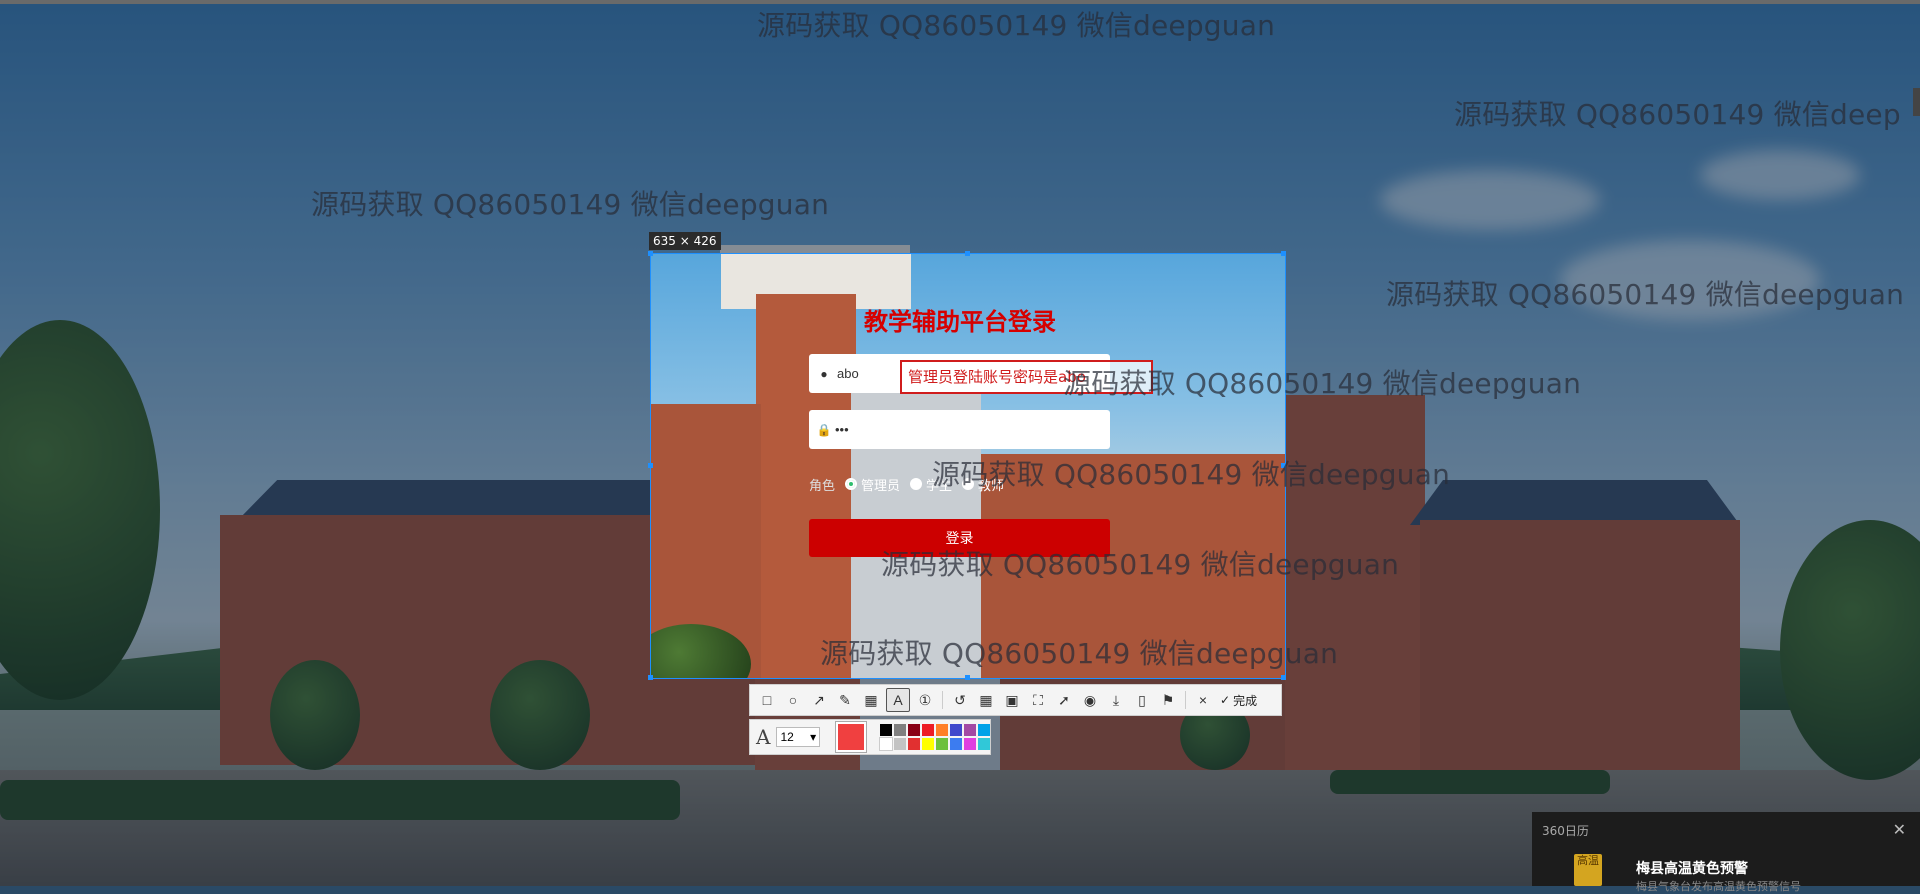 Image resolution: width=1920 pixels, height=894 pixels. I want to click on lock-icon: 🔒, so click(824, 429).